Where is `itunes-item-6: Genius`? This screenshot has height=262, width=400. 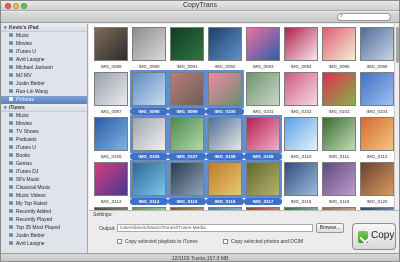 itunes-item-6: Genius is located at coordinates (44, 164).